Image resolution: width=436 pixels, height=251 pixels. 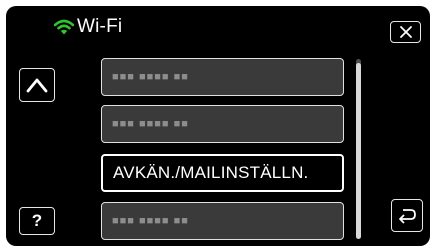 I want to click on help-button: ?, so click(x=37, y=221).